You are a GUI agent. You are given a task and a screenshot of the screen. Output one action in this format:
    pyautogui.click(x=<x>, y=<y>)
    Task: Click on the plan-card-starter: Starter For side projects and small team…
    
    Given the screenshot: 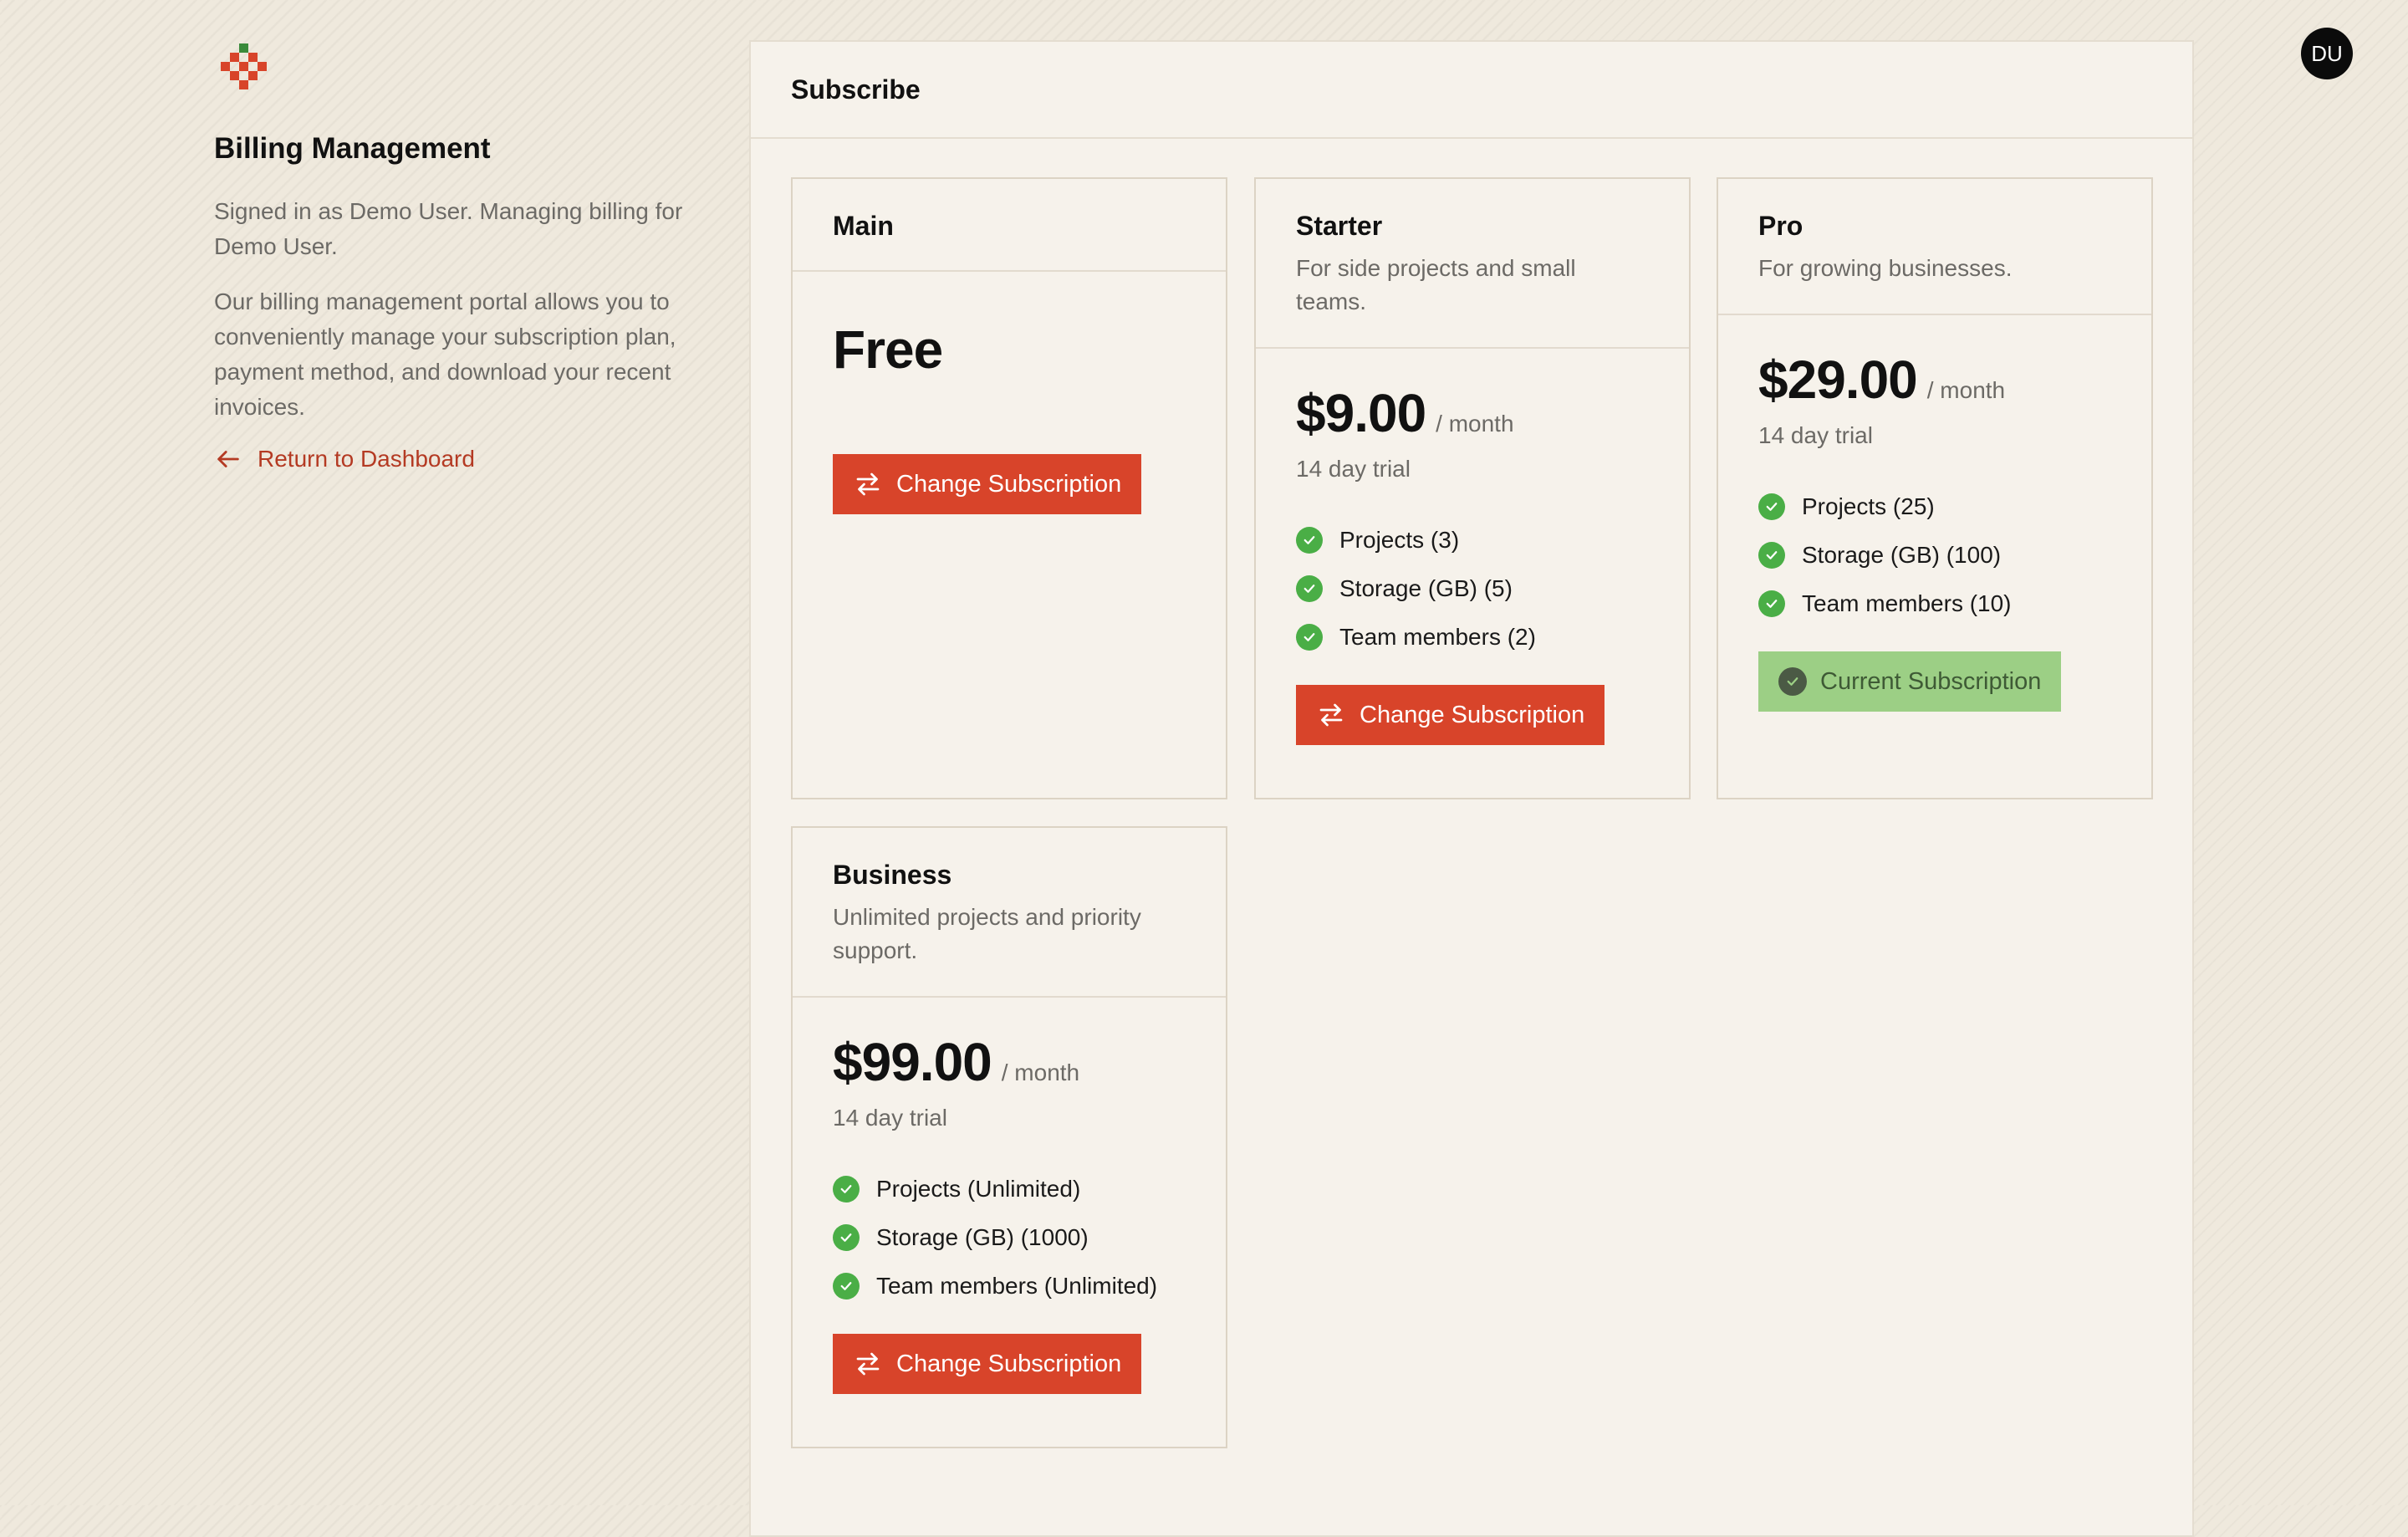 What is the action you would take?
    pyautogui.click(x=1473, y=488)
    